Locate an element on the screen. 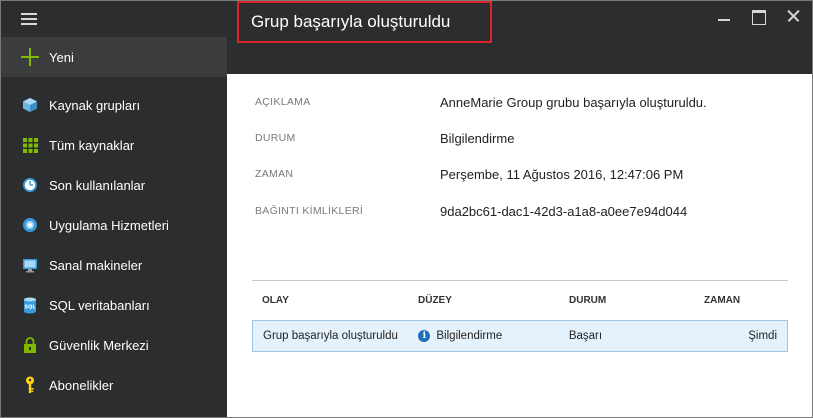 The width and height of the screenshot is (813, 418). detail-status: DURUM Bilgilendirme is located at coordinates (384, 138).